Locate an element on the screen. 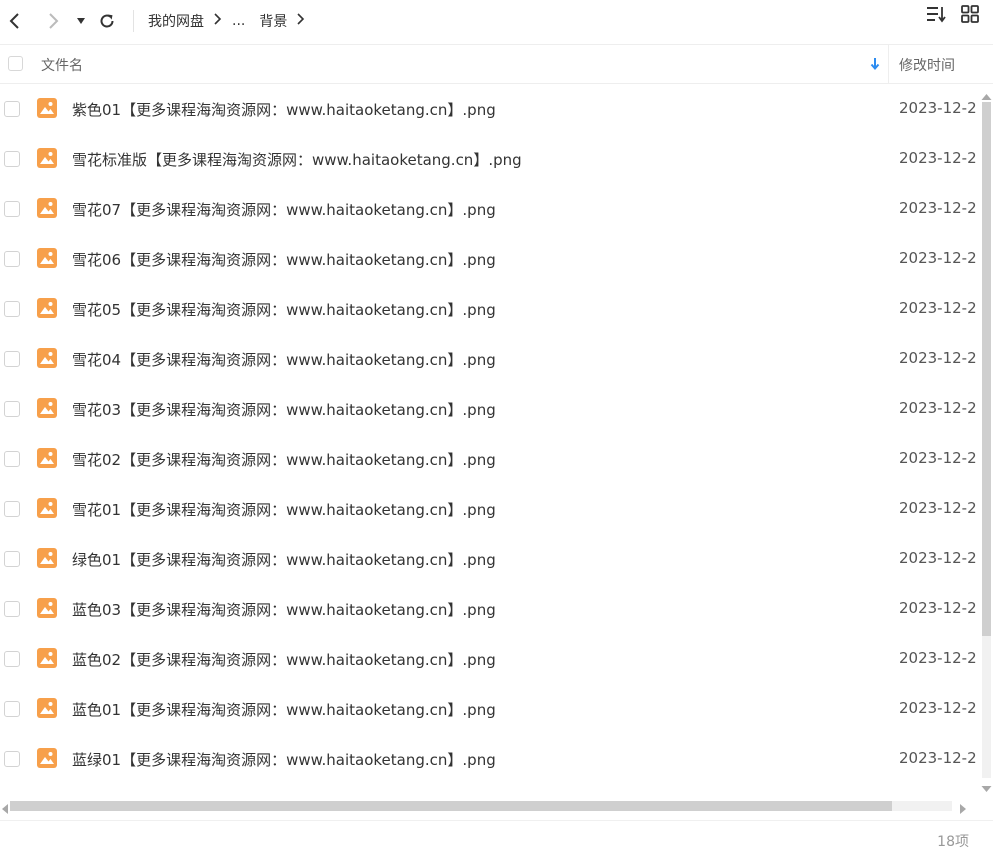 Image resolution: width=993 pixels, height=855 pixels. breadcrumb-item-root: 我的网盘 is located at coordinates (176, 21).